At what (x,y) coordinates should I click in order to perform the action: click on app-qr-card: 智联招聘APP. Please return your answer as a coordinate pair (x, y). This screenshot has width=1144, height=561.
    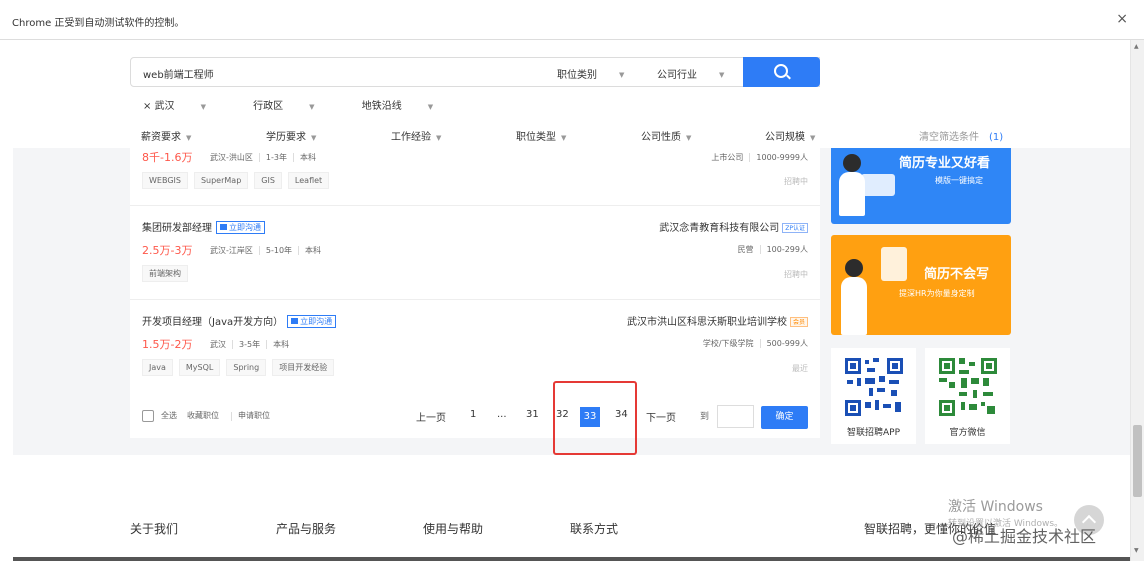
    Looking at the image, I should click on (873, 396).